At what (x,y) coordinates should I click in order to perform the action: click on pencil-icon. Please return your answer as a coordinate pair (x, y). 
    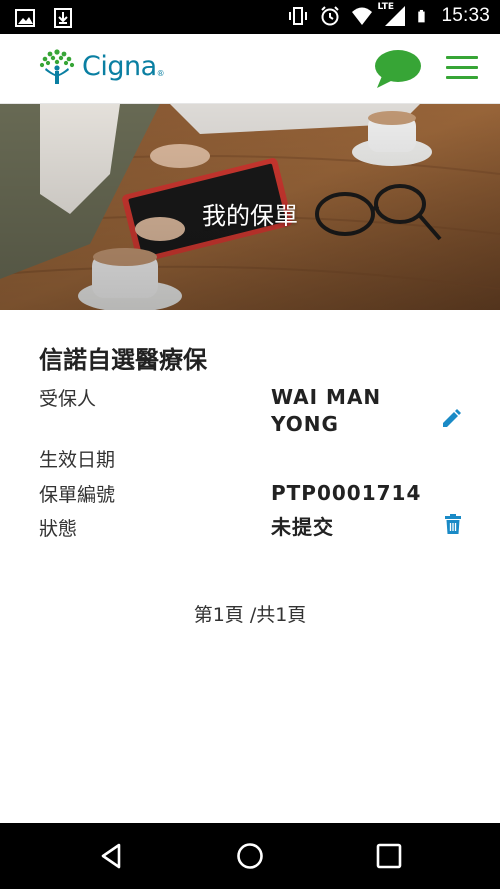
    Looking at the image, I should click on (452, 418).